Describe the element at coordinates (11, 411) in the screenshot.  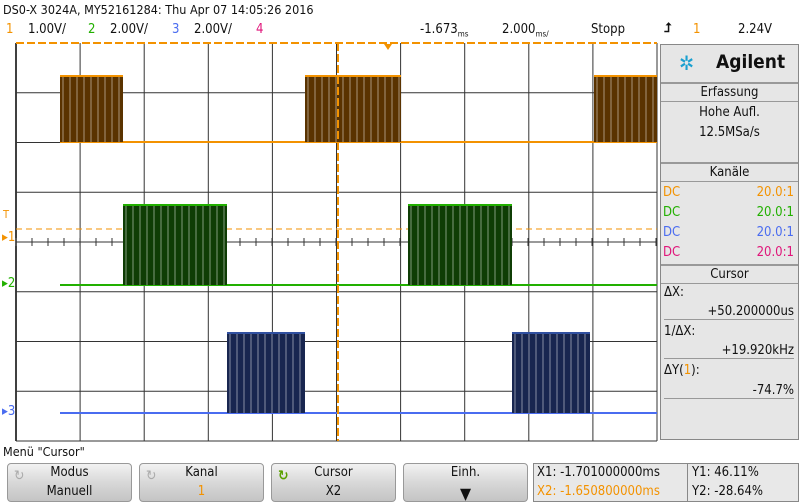
I see `ch3-marker-label: 3` at that location.